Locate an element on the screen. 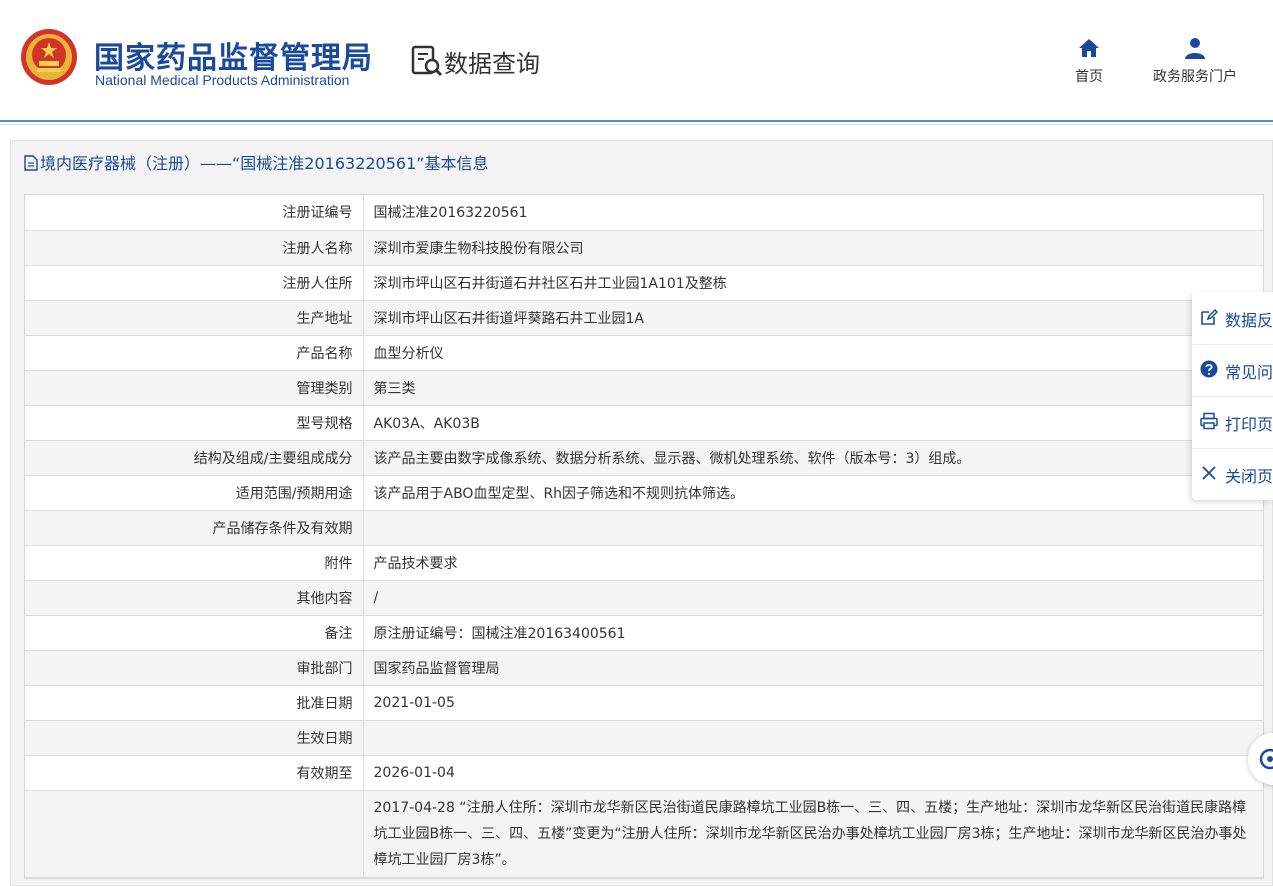 The height and width of the screenshot is (886, 1273). section-title: 数据查询 is located at coordinates (492, 64).